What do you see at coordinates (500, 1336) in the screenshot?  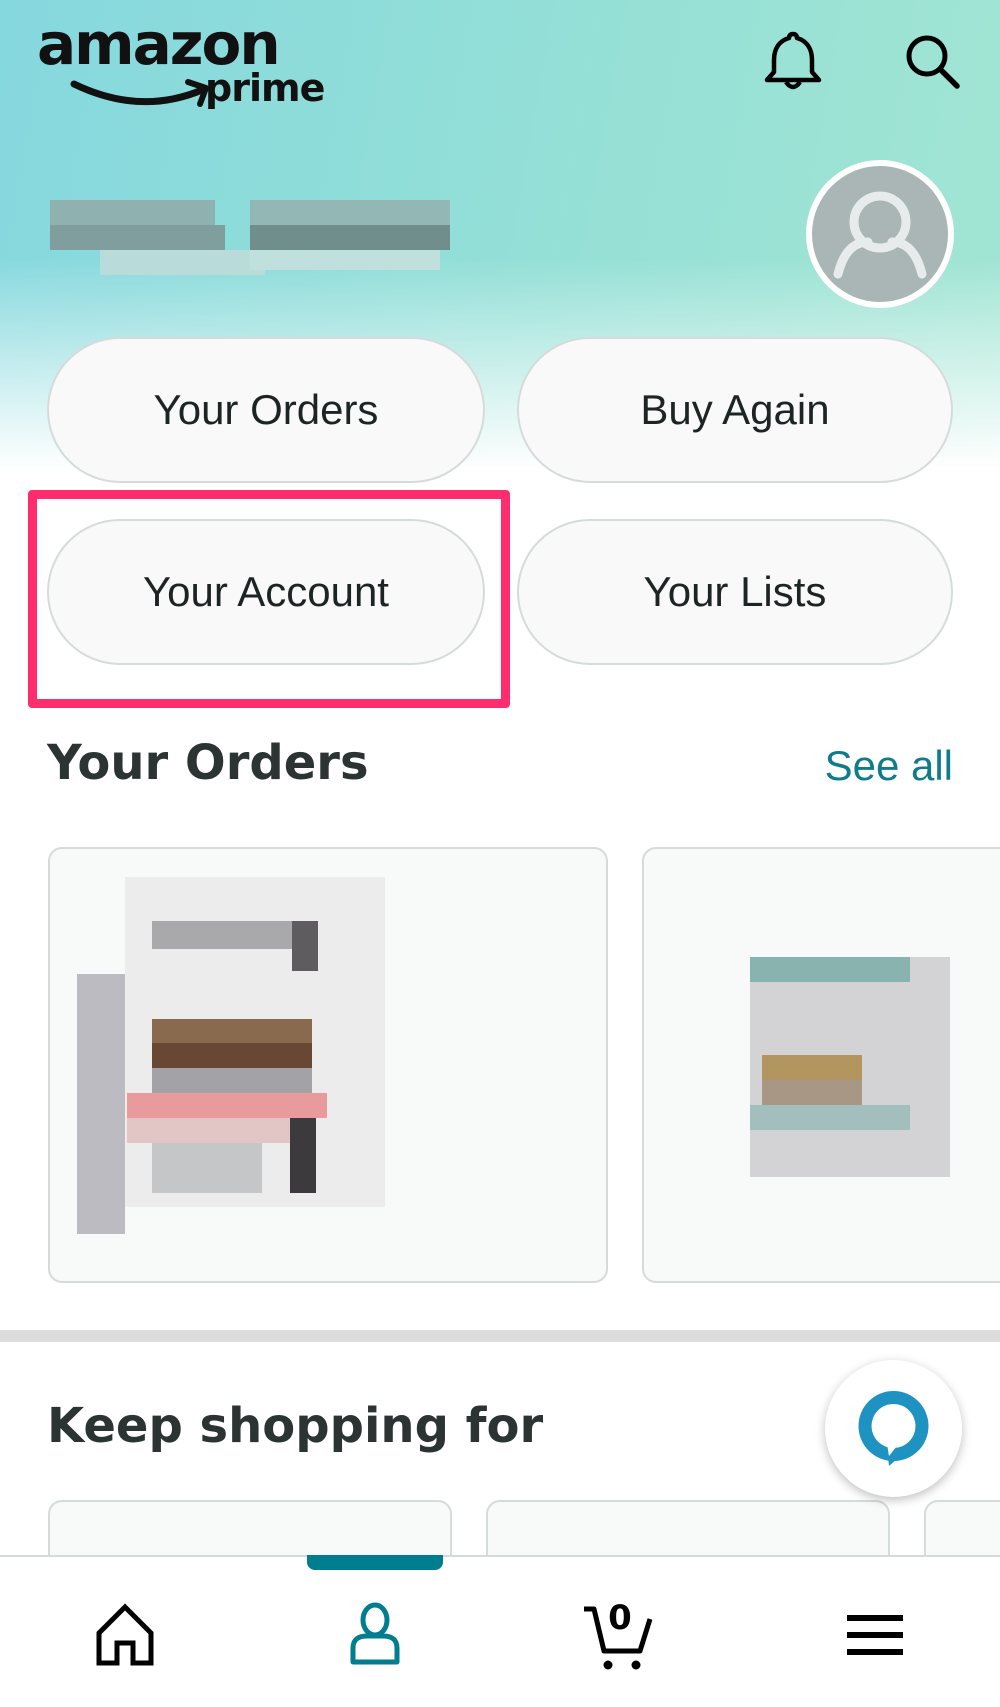 I see `section-divider` at bounding box center [500, 1336].